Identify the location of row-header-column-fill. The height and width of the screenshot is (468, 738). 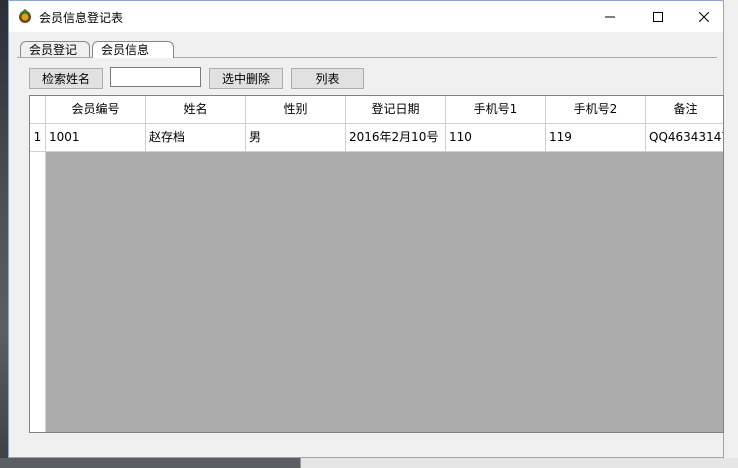
(38, 292).